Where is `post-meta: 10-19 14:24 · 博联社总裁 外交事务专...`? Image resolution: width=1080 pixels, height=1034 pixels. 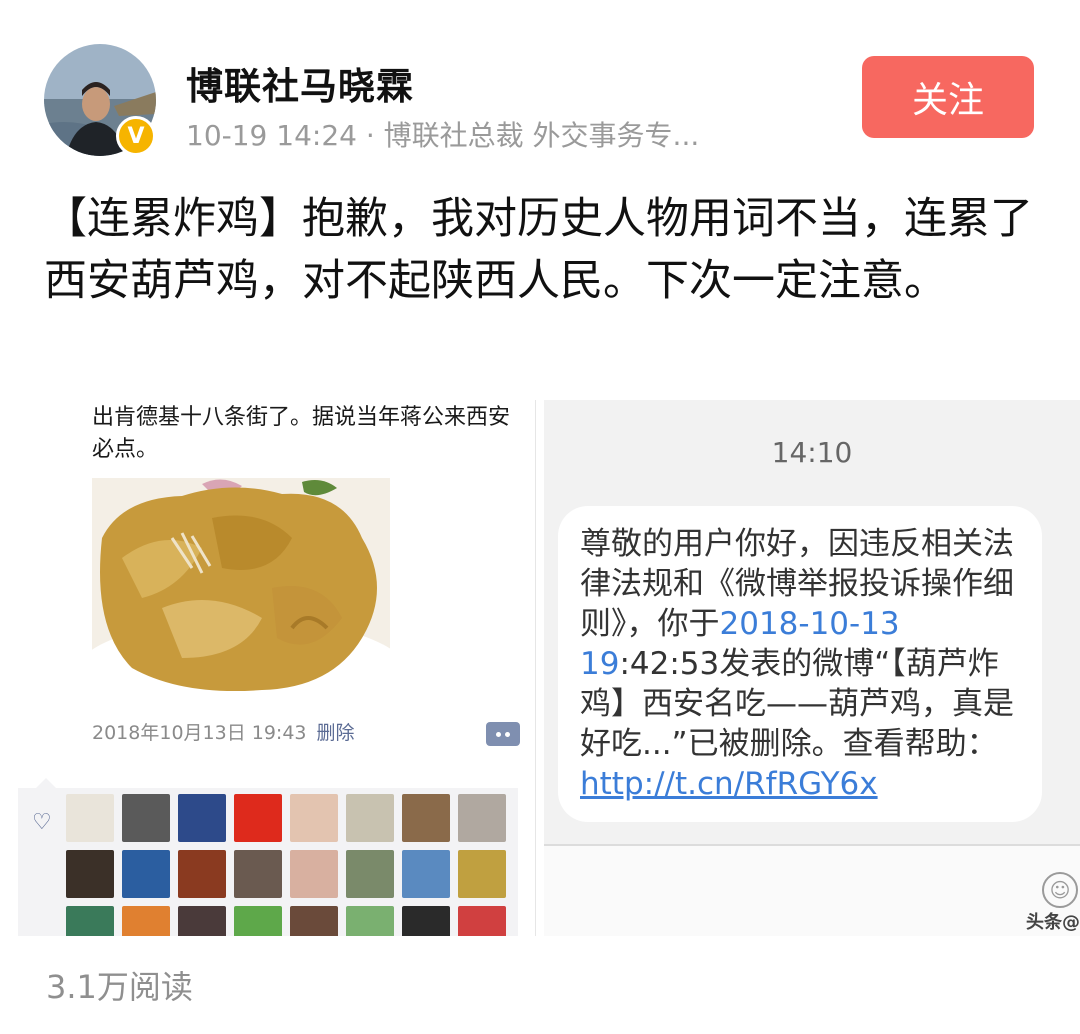 post-meta: 10-19 14:24 · 博联社总裁 外交事务专... is located at coordinates (443, 135).